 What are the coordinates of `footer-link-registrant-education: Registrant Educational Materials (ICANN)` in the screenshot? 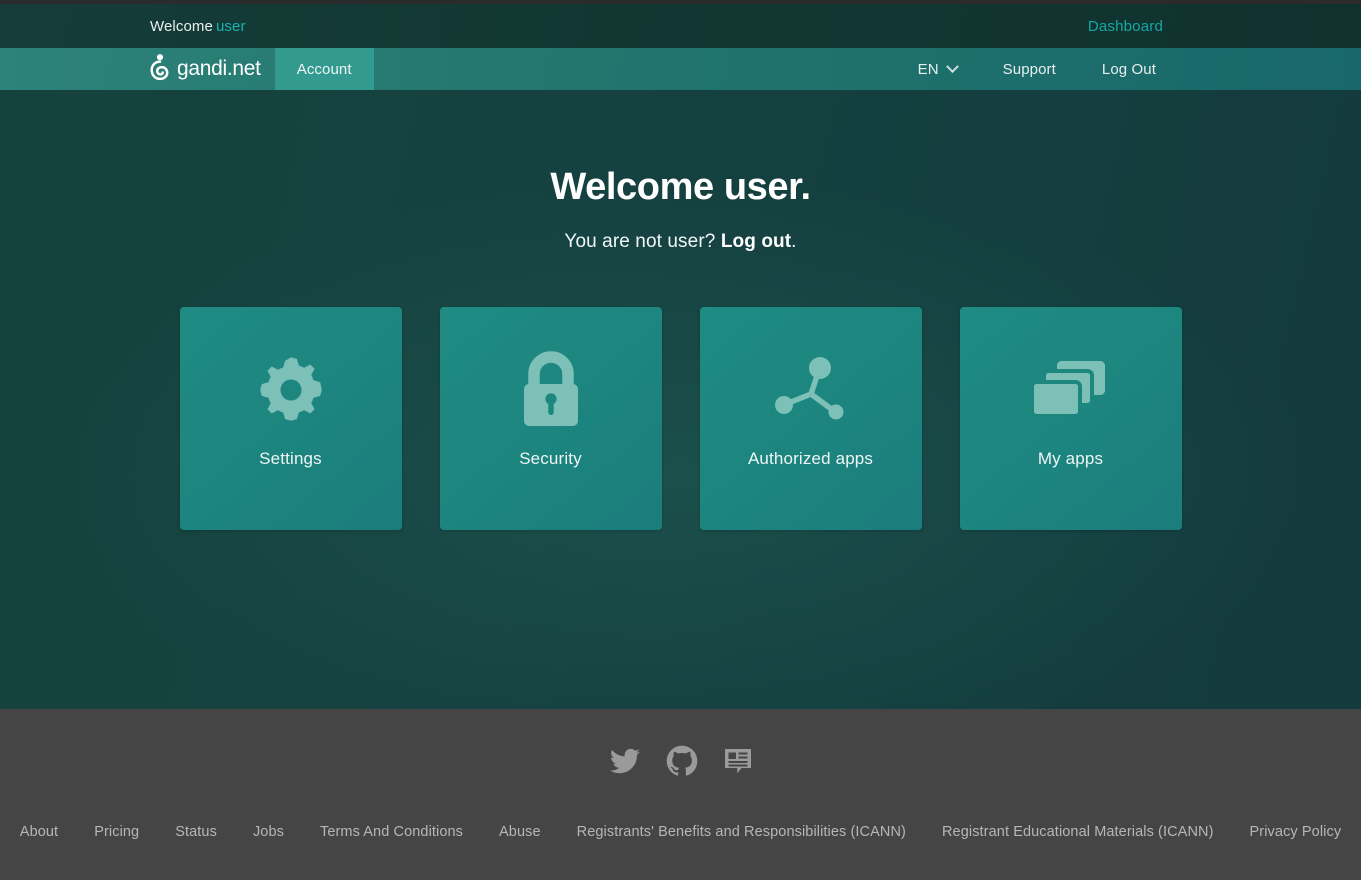 It's located at (1078, 832).